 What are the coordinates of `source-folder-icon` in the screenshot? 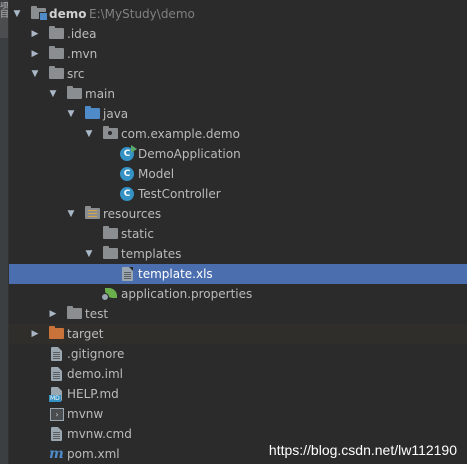 It's located at (92, 112).